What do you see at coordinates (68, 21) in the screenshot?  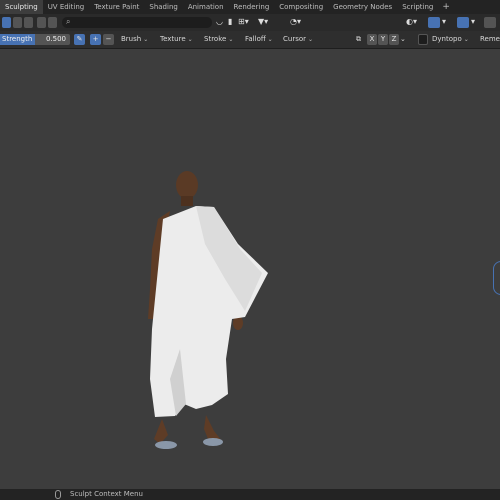 I see `search-icon: ⌕` at bounding box center [68, 21].